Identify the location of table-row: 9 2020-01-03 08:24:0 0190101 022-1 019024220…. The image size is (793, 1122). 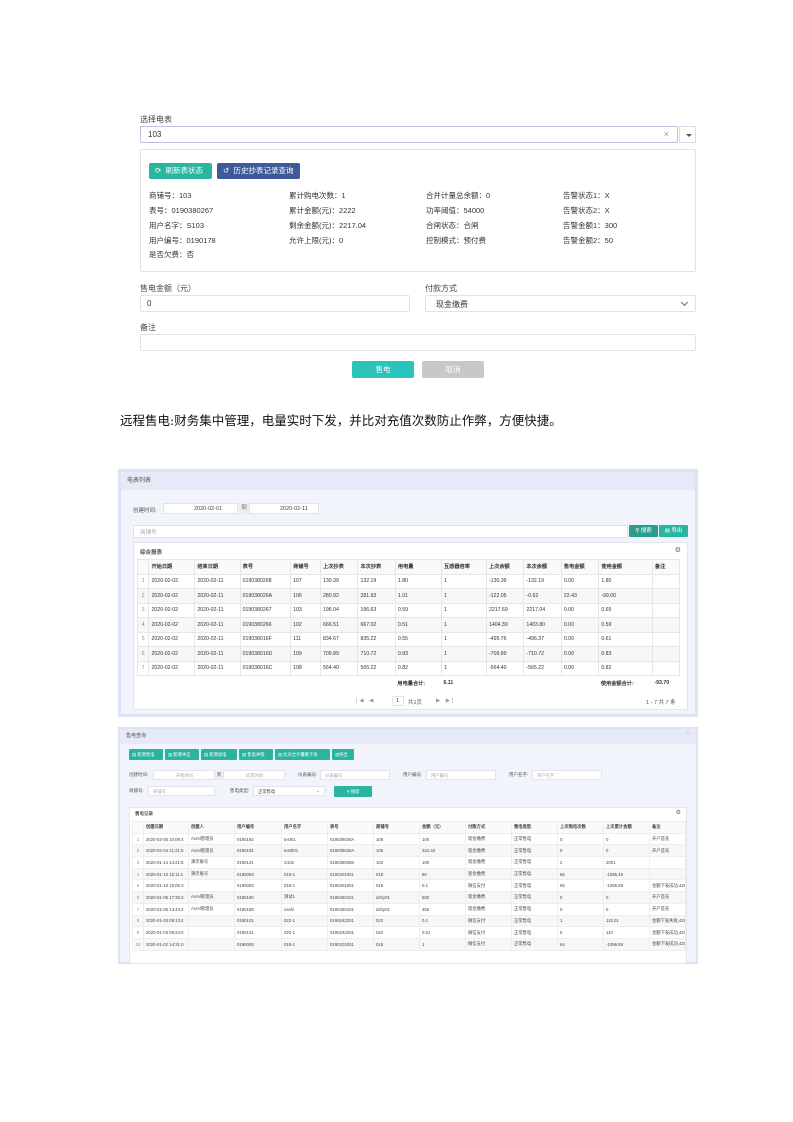
(409, 932).